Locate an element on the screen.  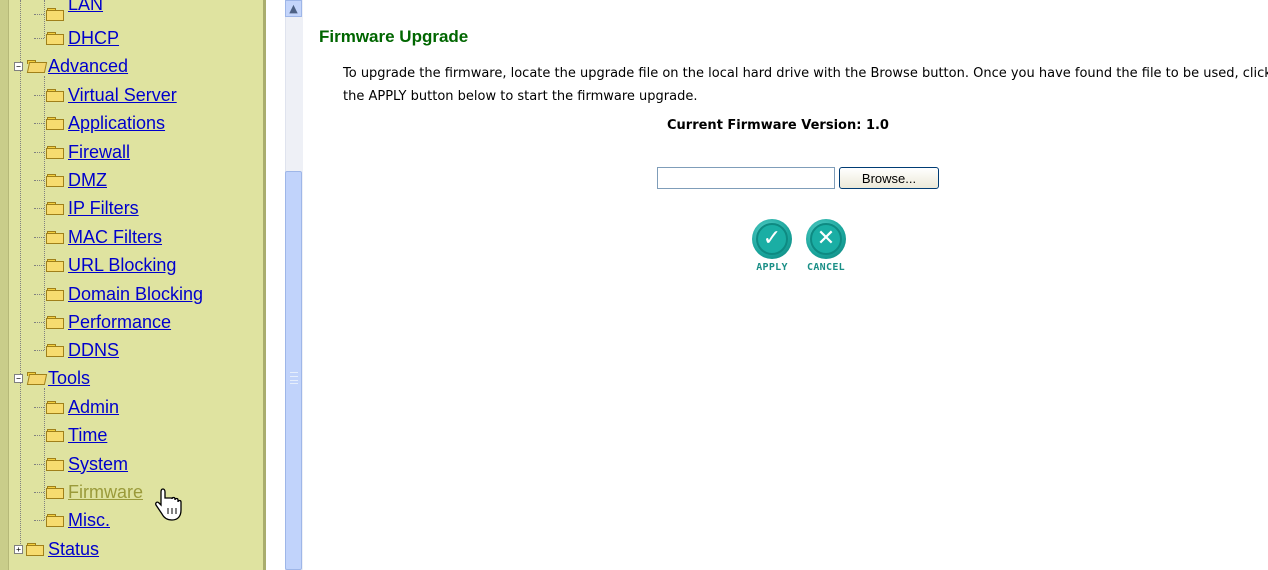
sidebar-link-advanced: Advanced is located at coordinates (88, 66).